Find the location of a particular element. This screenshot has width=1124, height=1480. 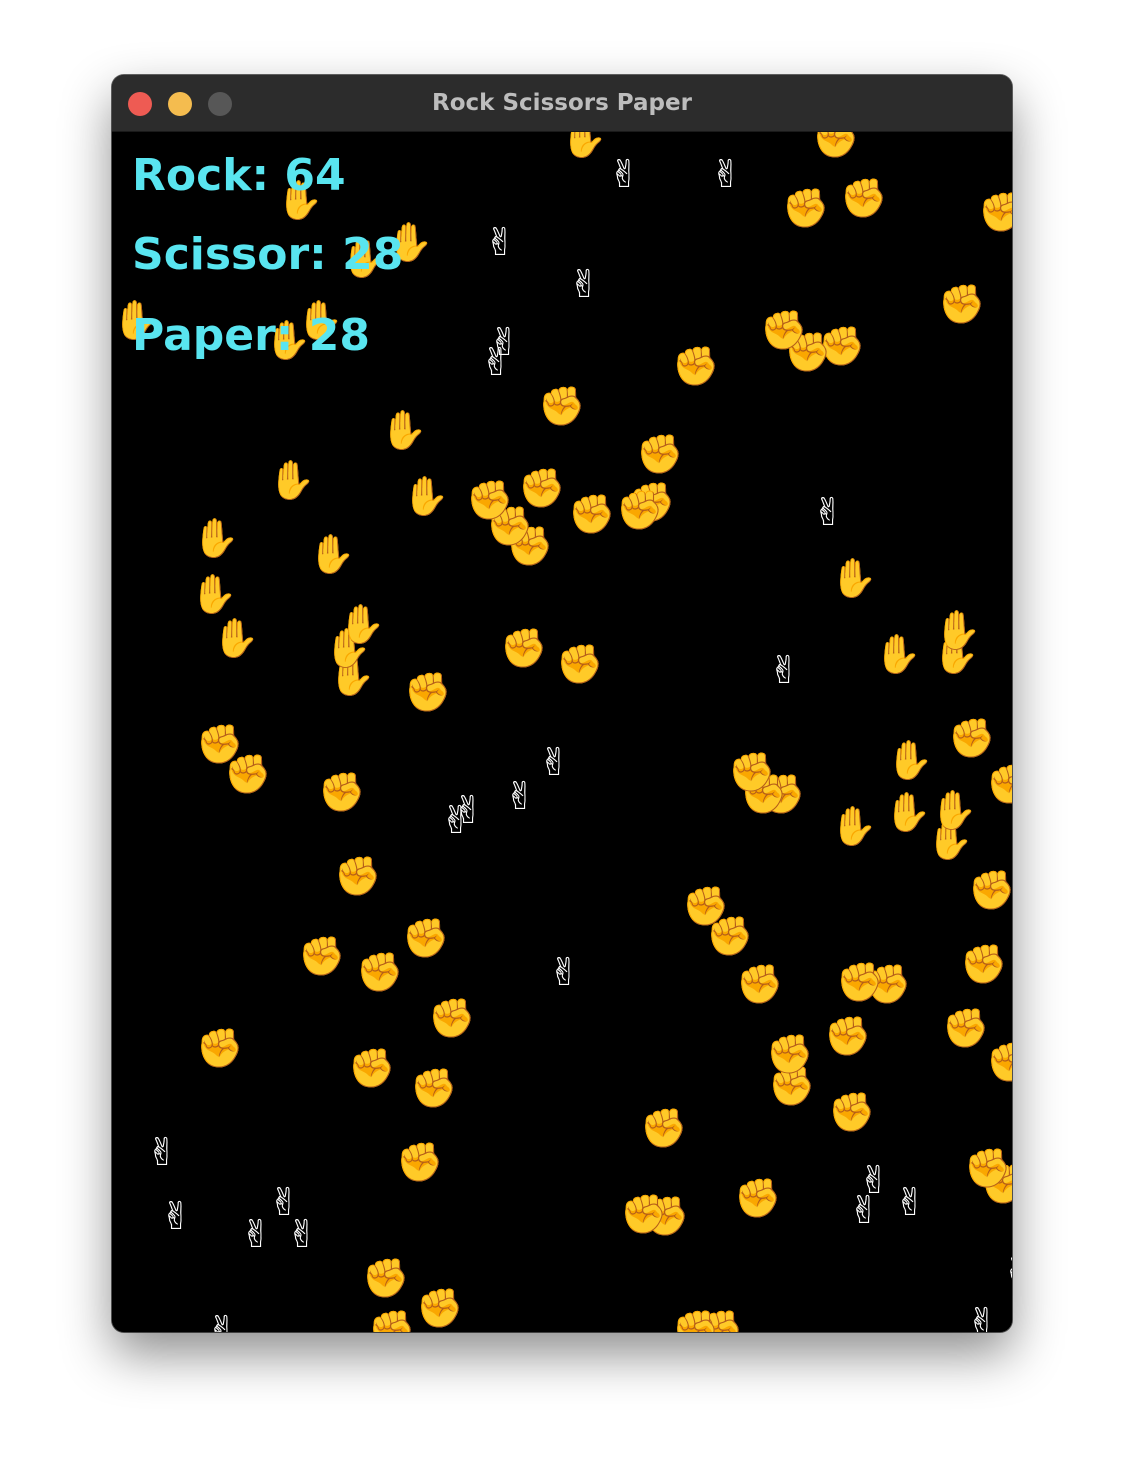

window-title: Rock Scissors Paper is located at coordinates (562, 103).